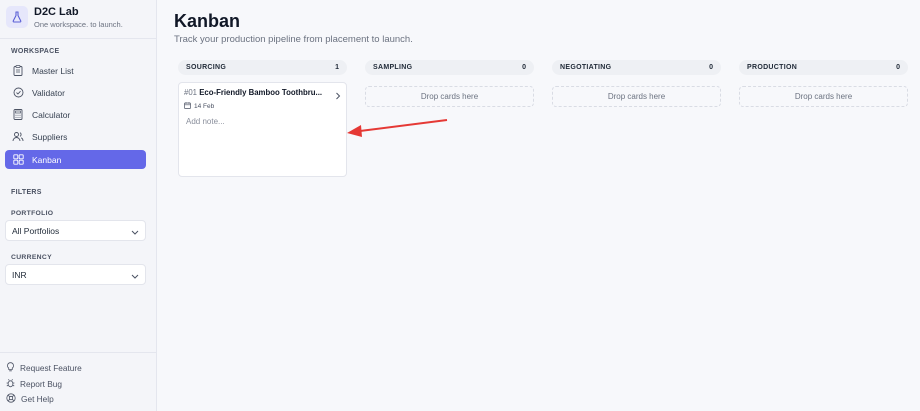 The width and height of the screenshot is (920, 411). Describe the element at coordinates (75, 136) in the screenshot. I see `sidebar-item-suppliers: Suppliers` at that location.